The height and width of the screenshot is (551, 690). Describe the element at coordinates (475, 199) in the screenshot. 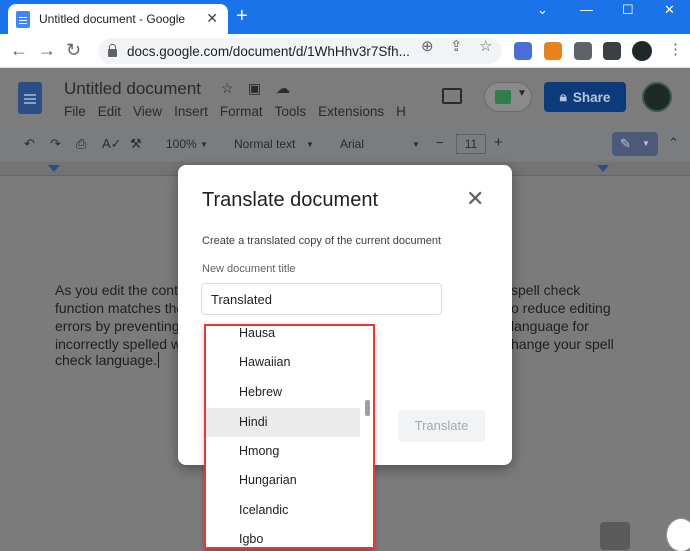

I see `close-icon: ✕` at that location.